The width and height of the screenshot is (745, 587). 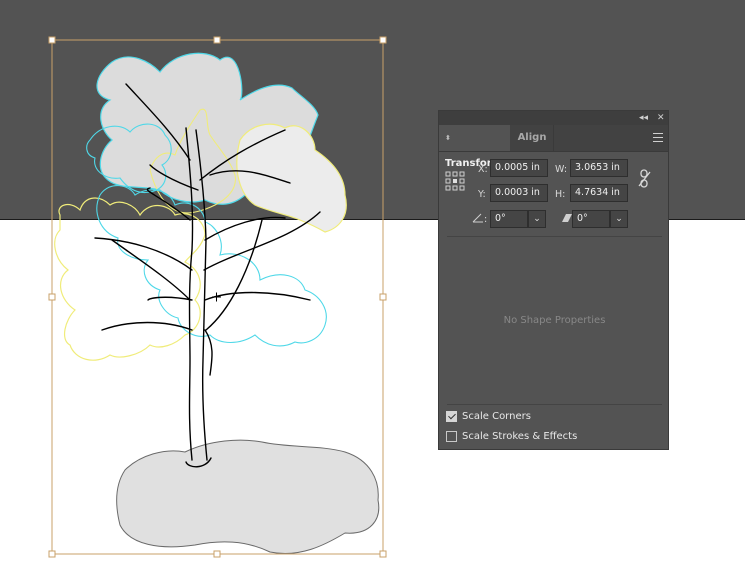 What do you see at coordinates (217, 554) in the screenshot?
I see `handle-bottom-middle` at bounding box center [217, 554].